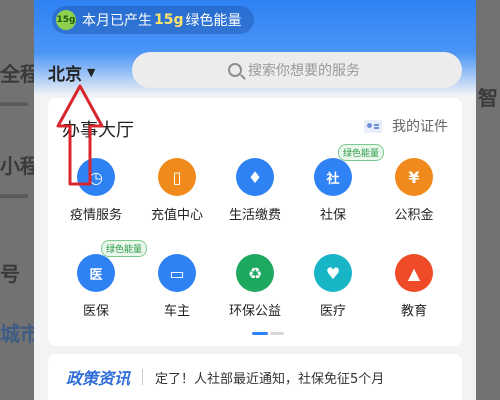 The width and height of the screenshot is (500, 400). I want to click on service-item: ▯ 充值中心, so click(177, 190).